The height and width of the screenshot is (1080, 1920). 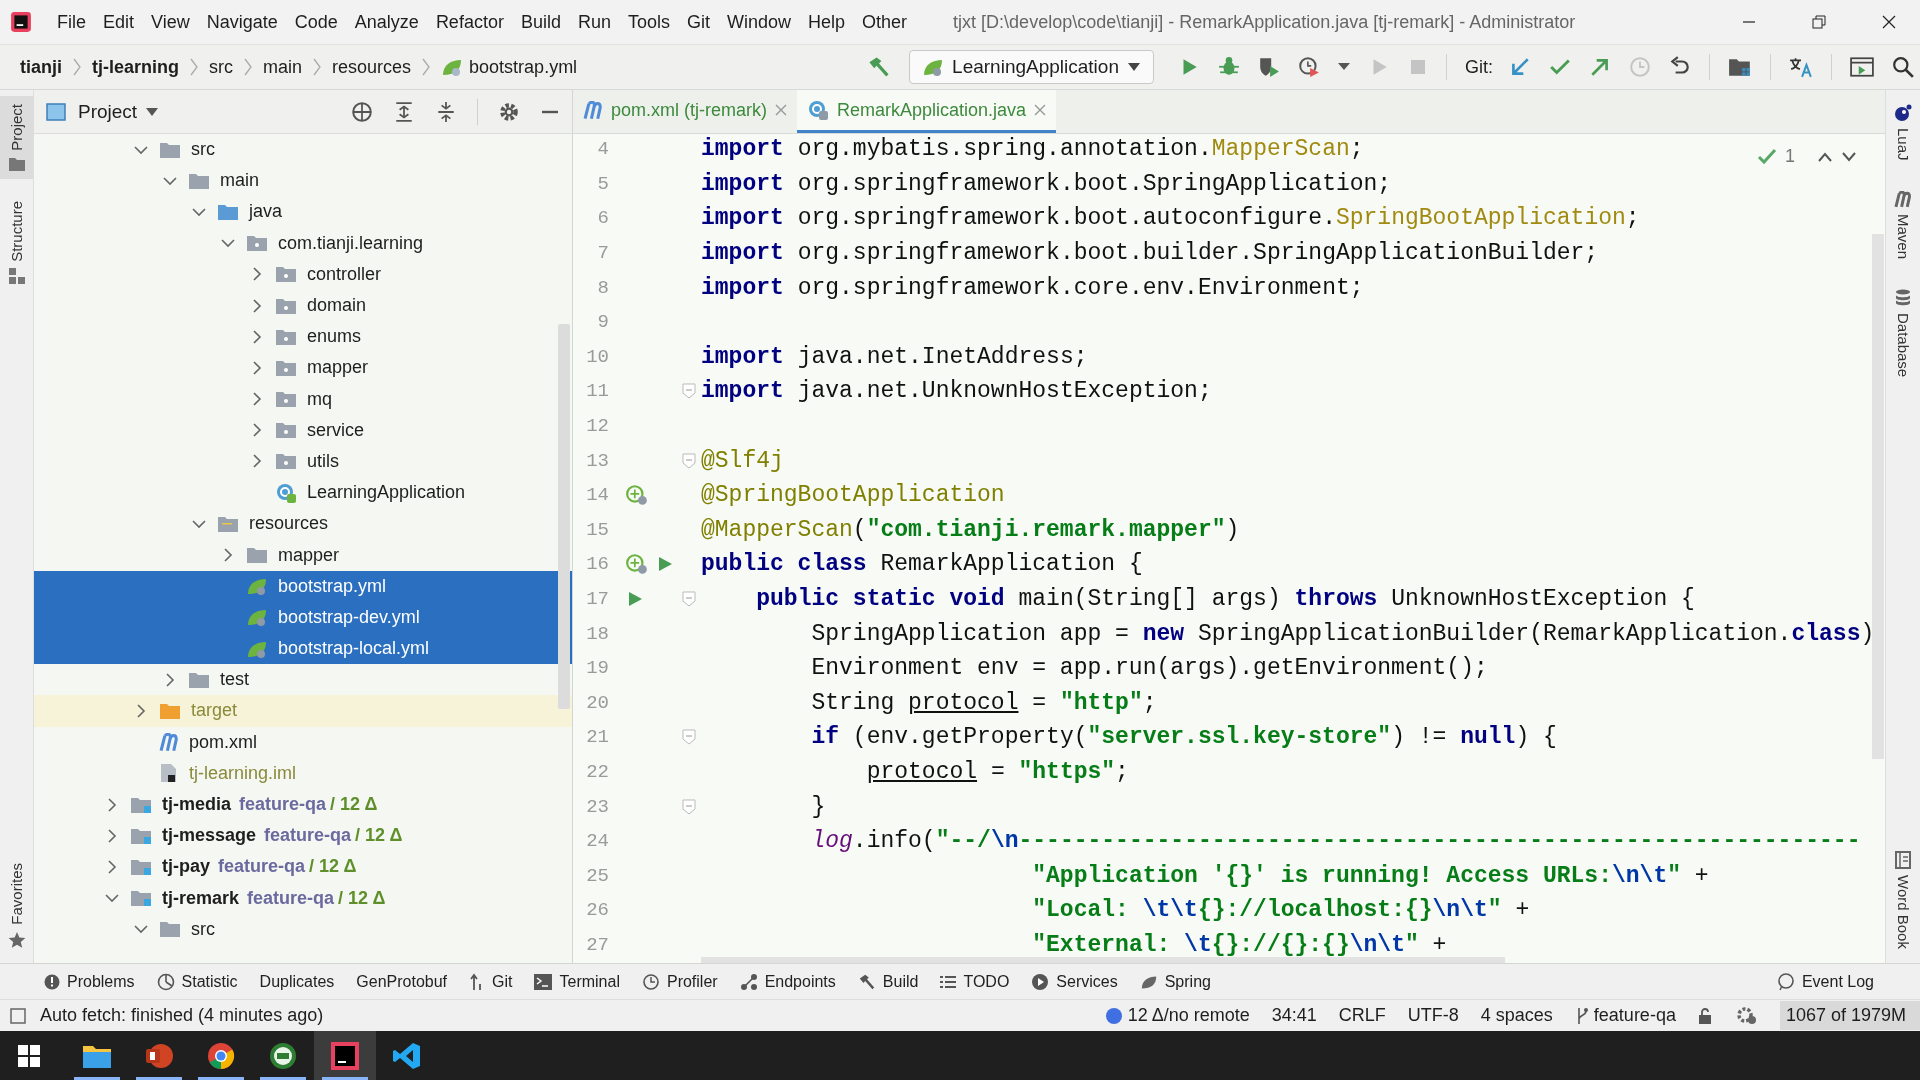 I want to click on tool-window-tab: Maven, so click(x=1903, y=224).